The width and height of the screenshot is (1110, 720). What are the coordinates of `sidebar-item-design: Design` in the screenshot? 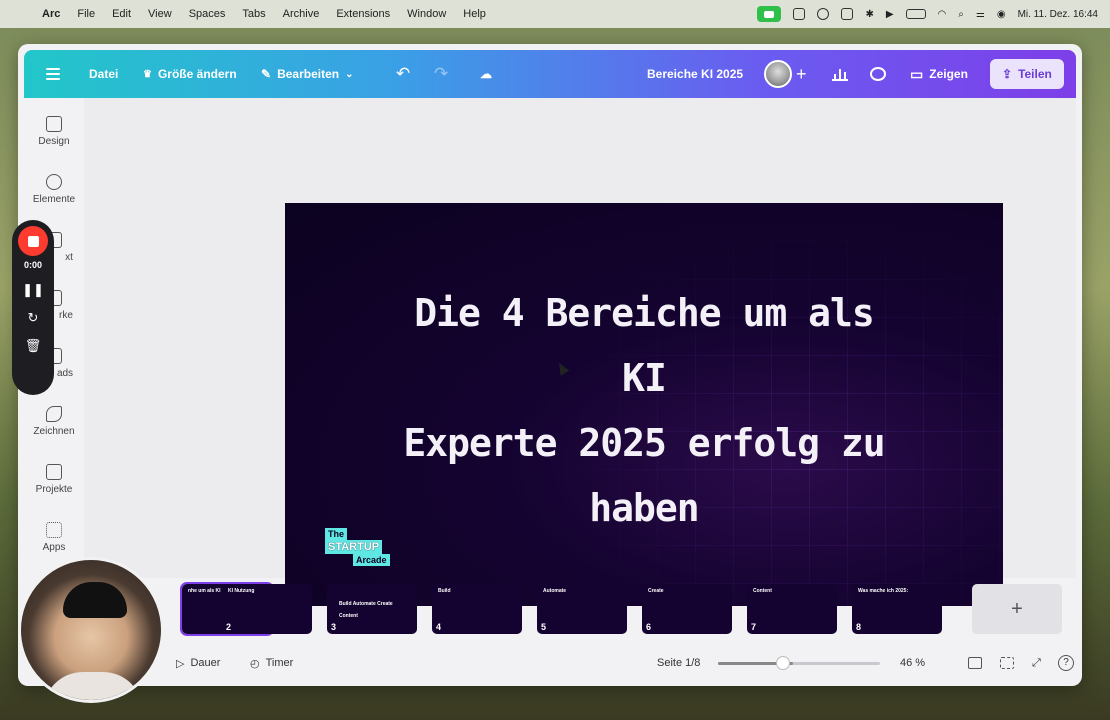 It's located at (54, 131).